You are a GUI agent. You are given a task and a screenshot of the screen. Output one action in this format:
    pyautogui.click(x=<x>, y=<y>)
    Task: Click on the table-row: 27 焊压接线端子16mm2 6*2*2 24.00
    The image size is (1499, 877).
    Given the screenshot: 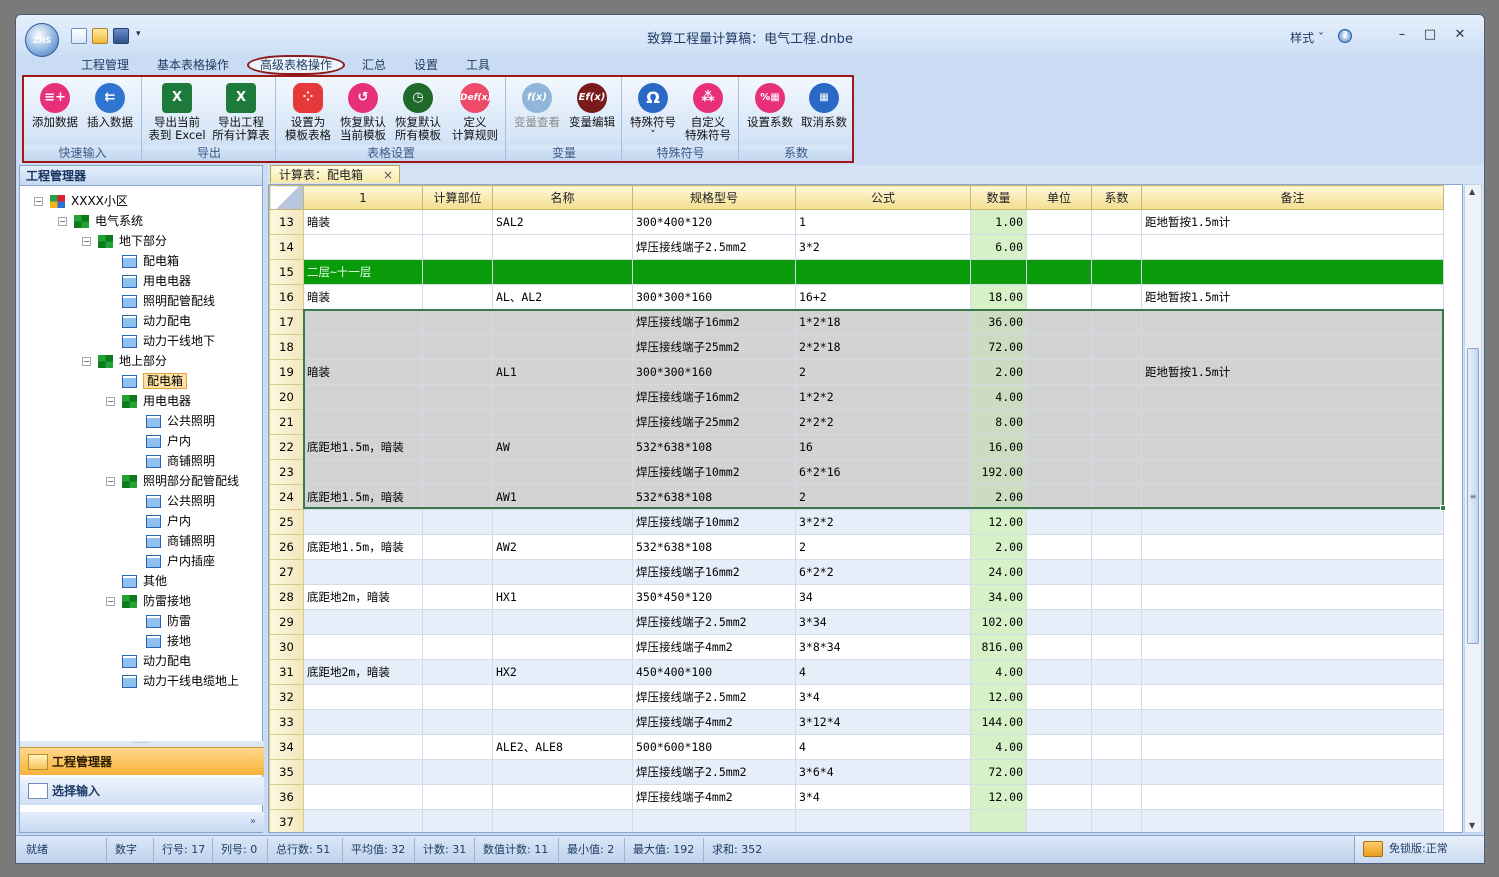 What is the action you would take?
    pyautogui.click(x=856, y=572)
    